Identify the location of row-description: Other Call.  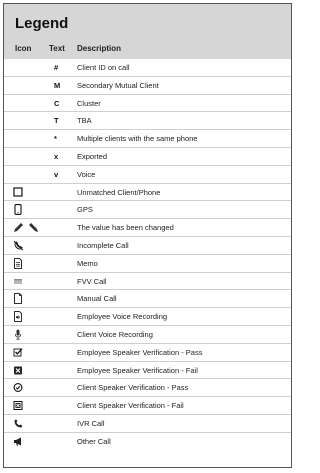
(94, 441).